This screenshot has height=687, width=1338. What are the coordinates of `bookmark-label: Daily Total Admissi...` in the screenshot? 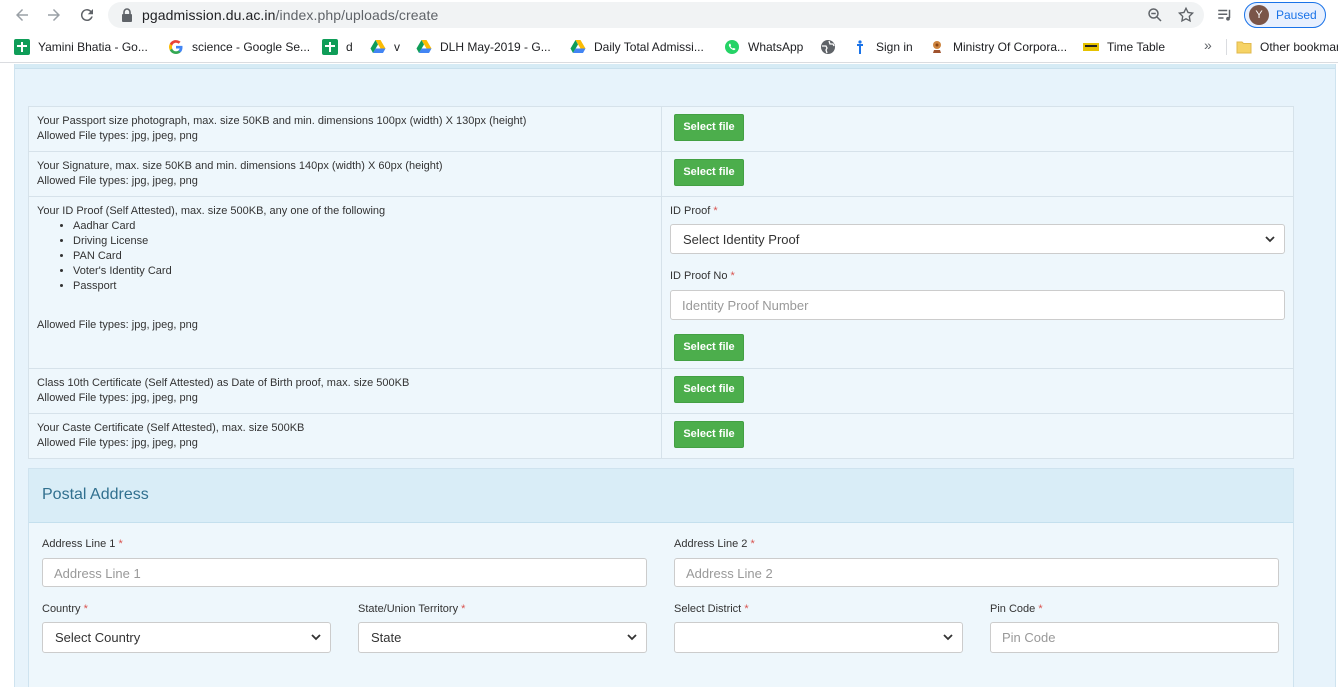 It's located at (649, 47).